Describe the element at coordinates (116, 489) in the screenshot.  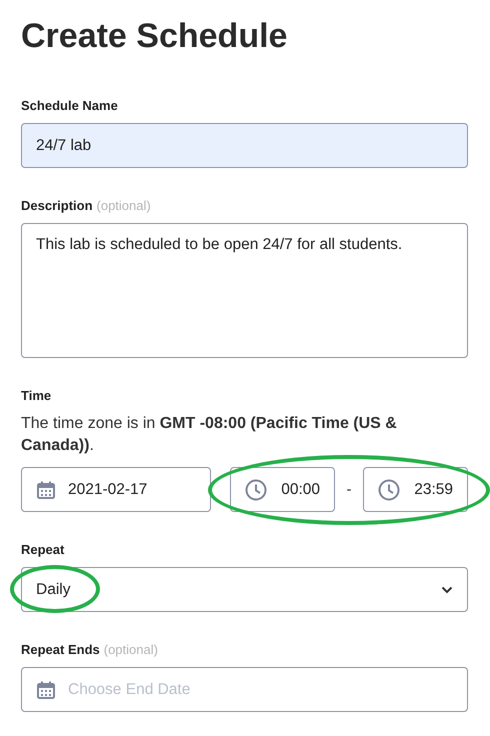
I see `date-field: 2021-02-17` at that location.